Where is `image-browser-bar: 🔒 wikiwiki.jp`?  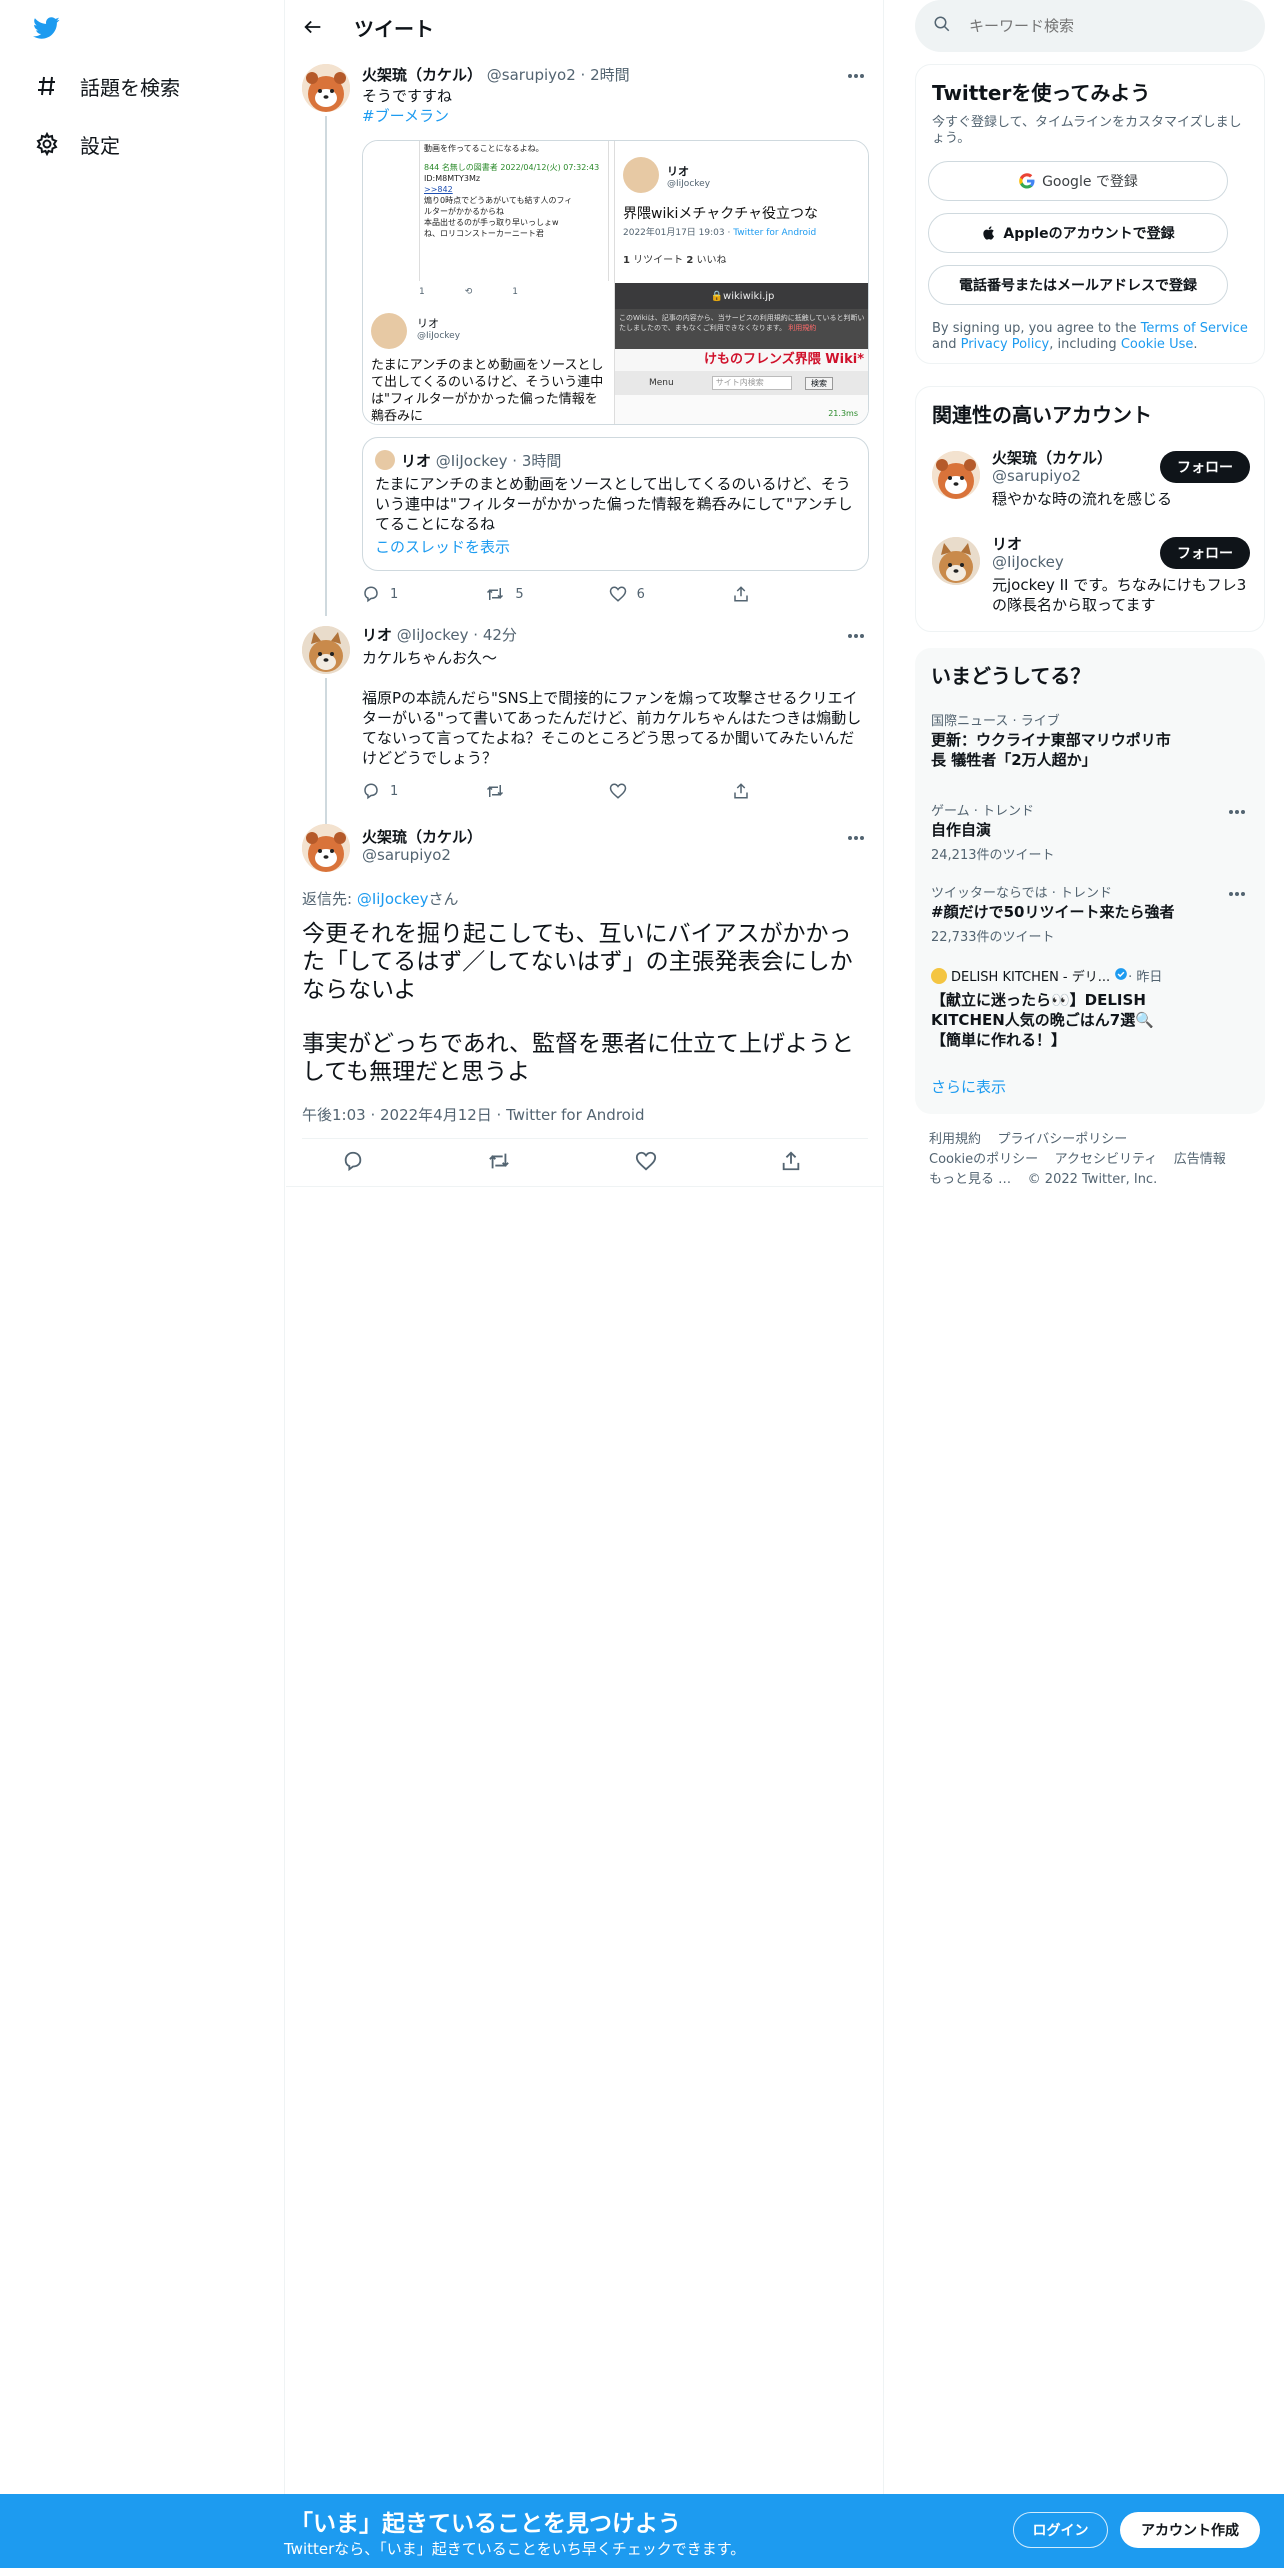
image-browser-bar: 🔒 wikiwiki.jp is located at coordinates (741, 296).